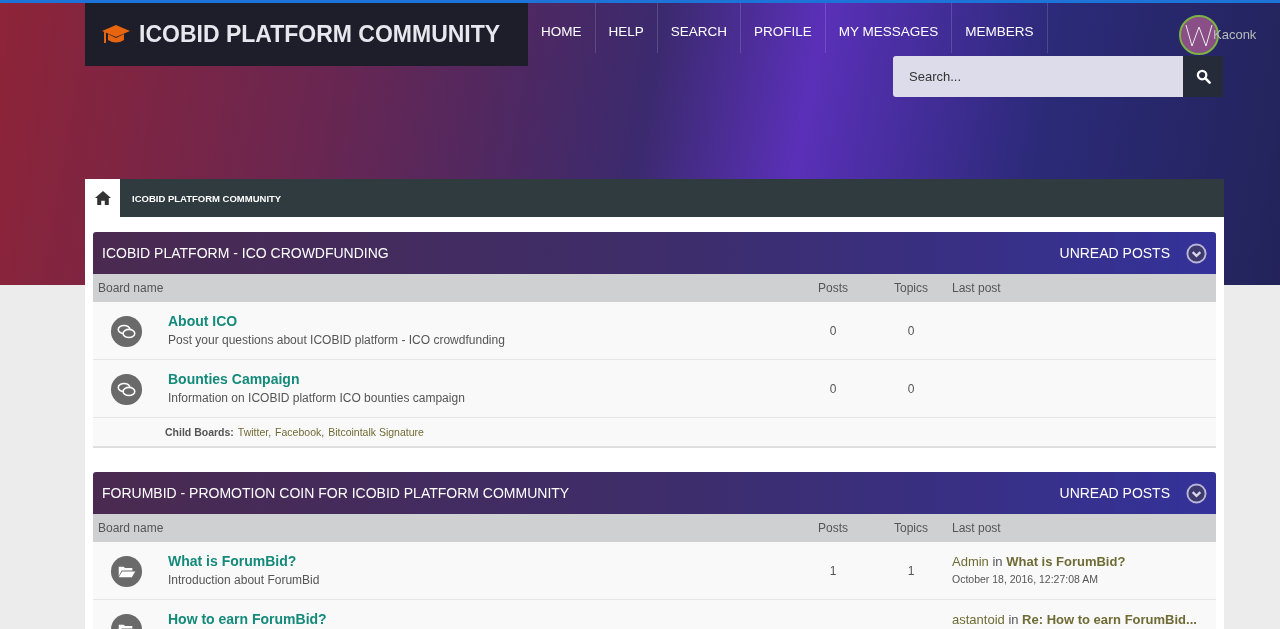 This screenshot has height=629, width=1280. Describe the element at coordinates (320, 34) in the screenshot. I see `site-title: ICOBID PLATFORM COMMUNITY` at that location.